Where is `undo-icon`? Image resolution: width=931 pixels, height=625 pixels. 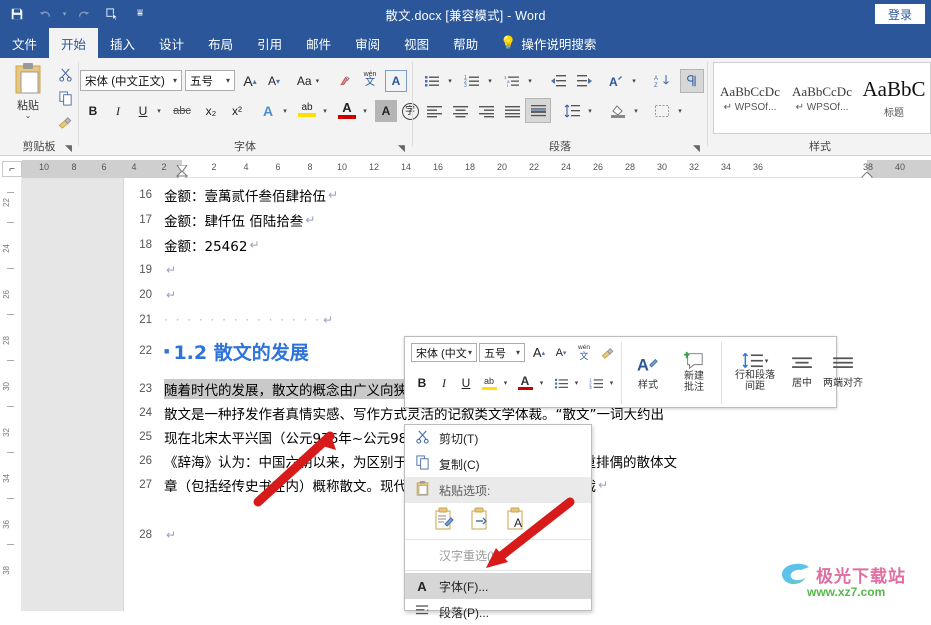
undo-icon is located at coordinates (45, 14).